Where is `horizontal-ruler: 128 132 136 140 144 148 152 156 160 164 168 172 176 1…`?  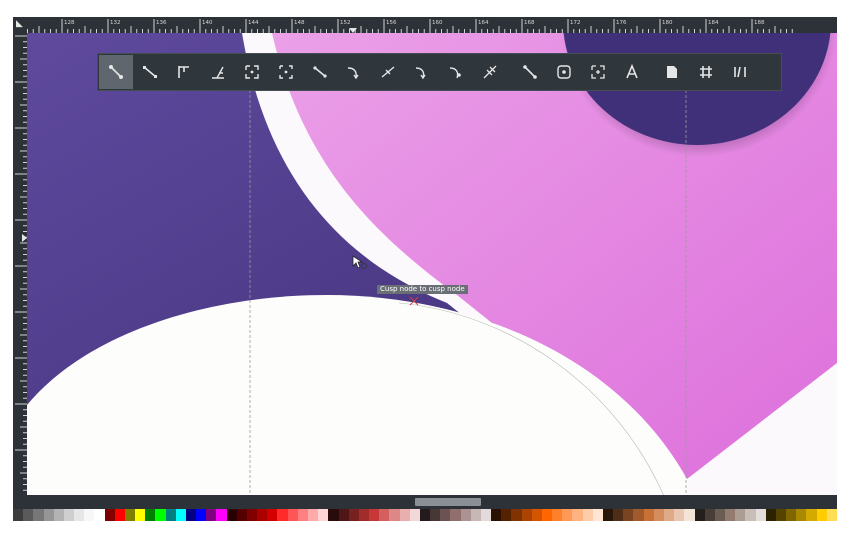 horizontal-ruler: 128 132 136 140 144 148 152 156 160 164 168 172 176 1… is located at coordinates (432, 25).